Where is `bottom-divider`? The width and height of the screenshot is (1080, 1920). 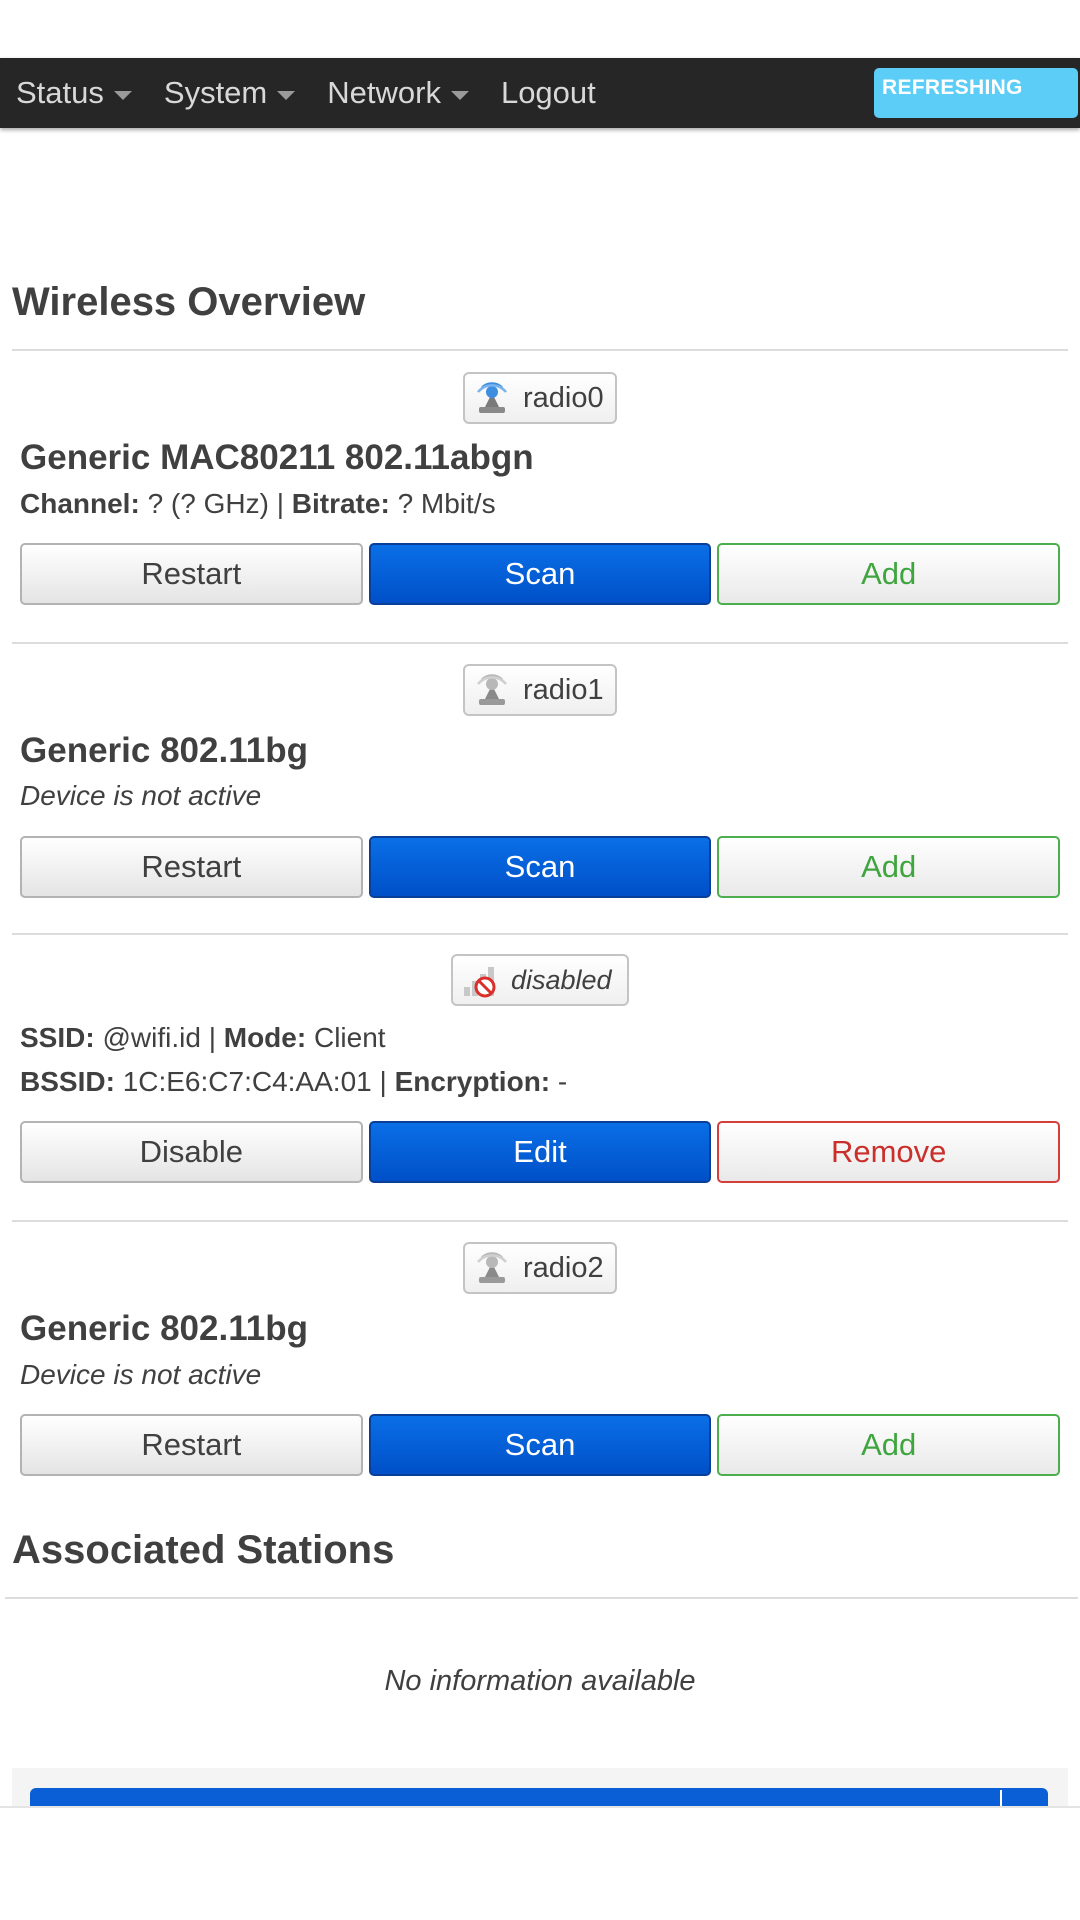 bottom-divider is located at coordinates (540, 1807).